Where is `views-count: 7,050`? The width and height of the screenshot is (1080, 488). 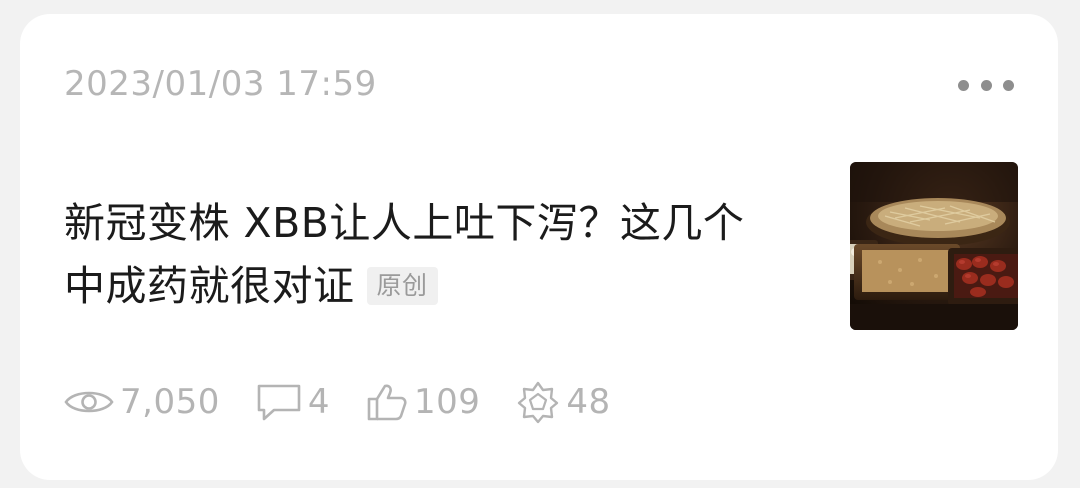 views-count: 7,050 is located at coordinates (170, 402).